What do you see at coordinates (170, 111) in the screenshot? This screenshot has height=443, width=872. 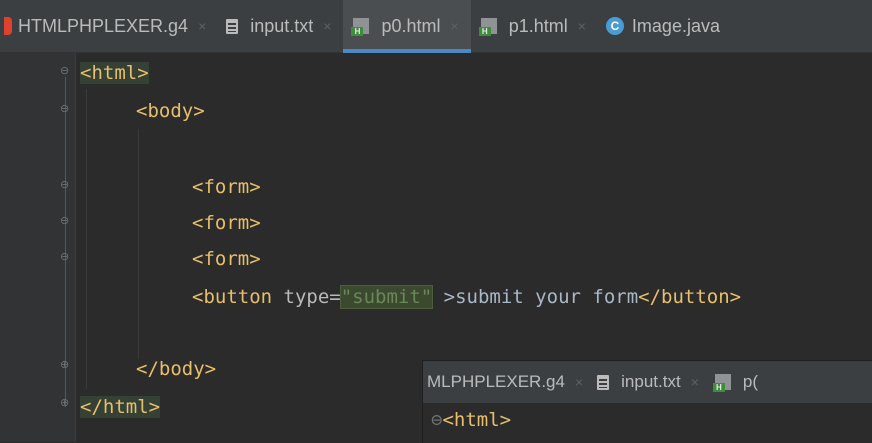 I see `code-line-2: <body>` at bounding box center [170, 111].